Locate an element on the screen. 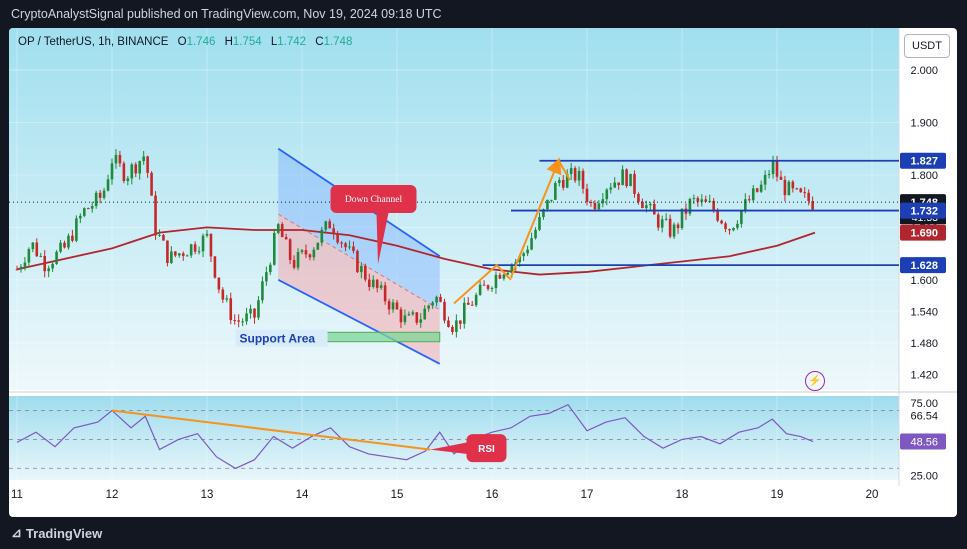 Image resolution: width=967 pixels, height=549 pixels. support-area-zone is located at coordinates (380, 337).